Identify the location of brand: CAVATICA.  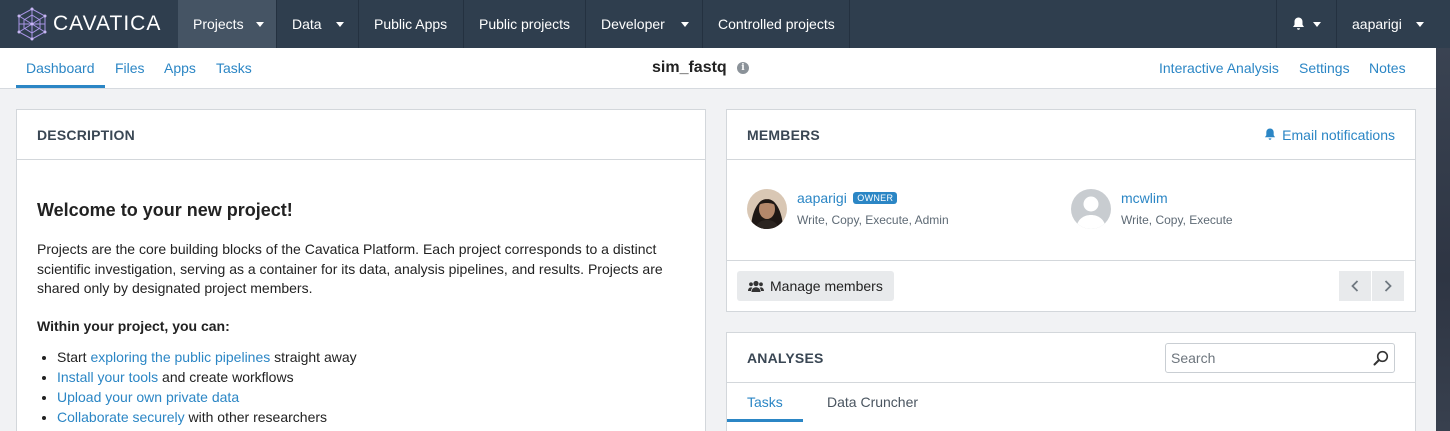
(89, 24).